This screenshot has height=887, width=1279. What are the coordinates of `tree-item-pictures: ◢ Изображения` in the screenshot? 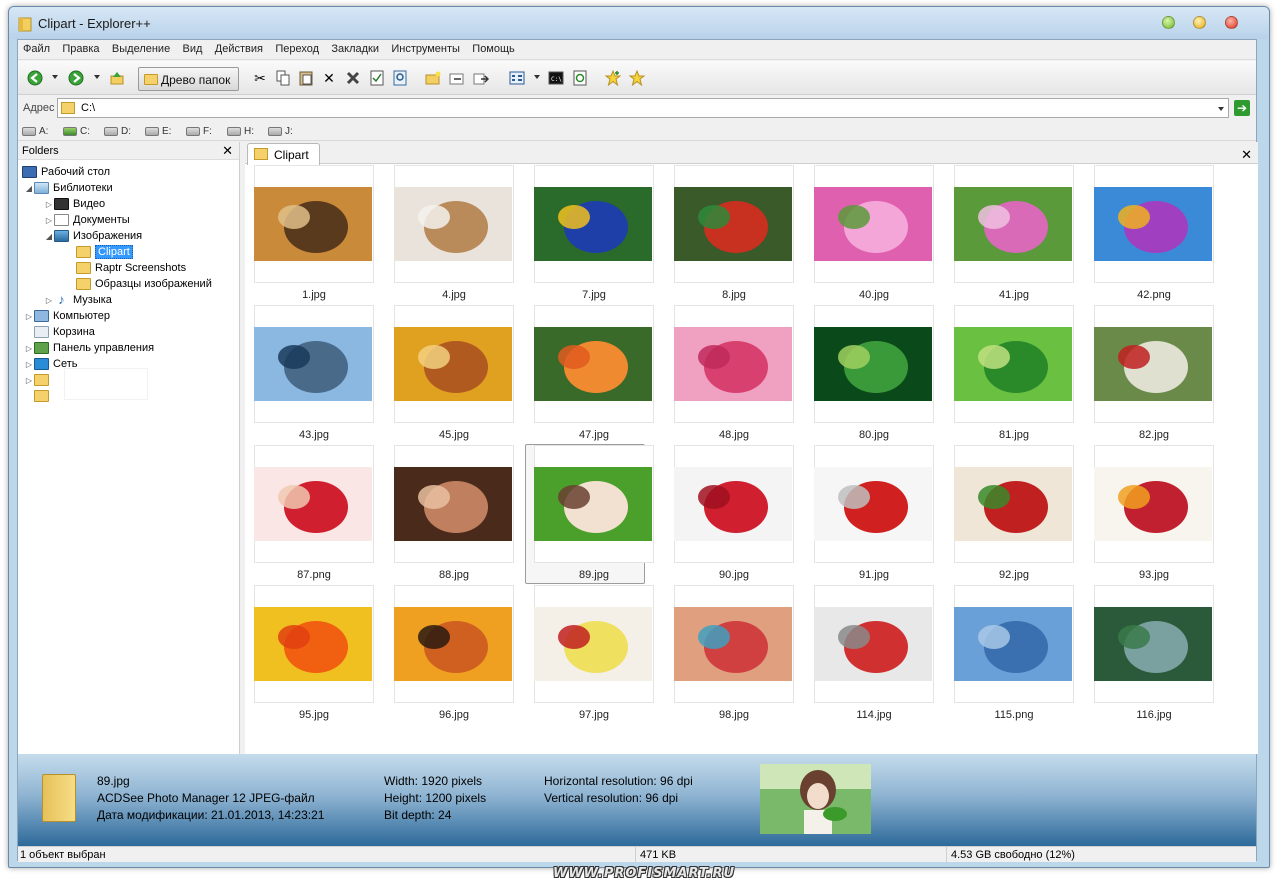 It's located at (93, 236).